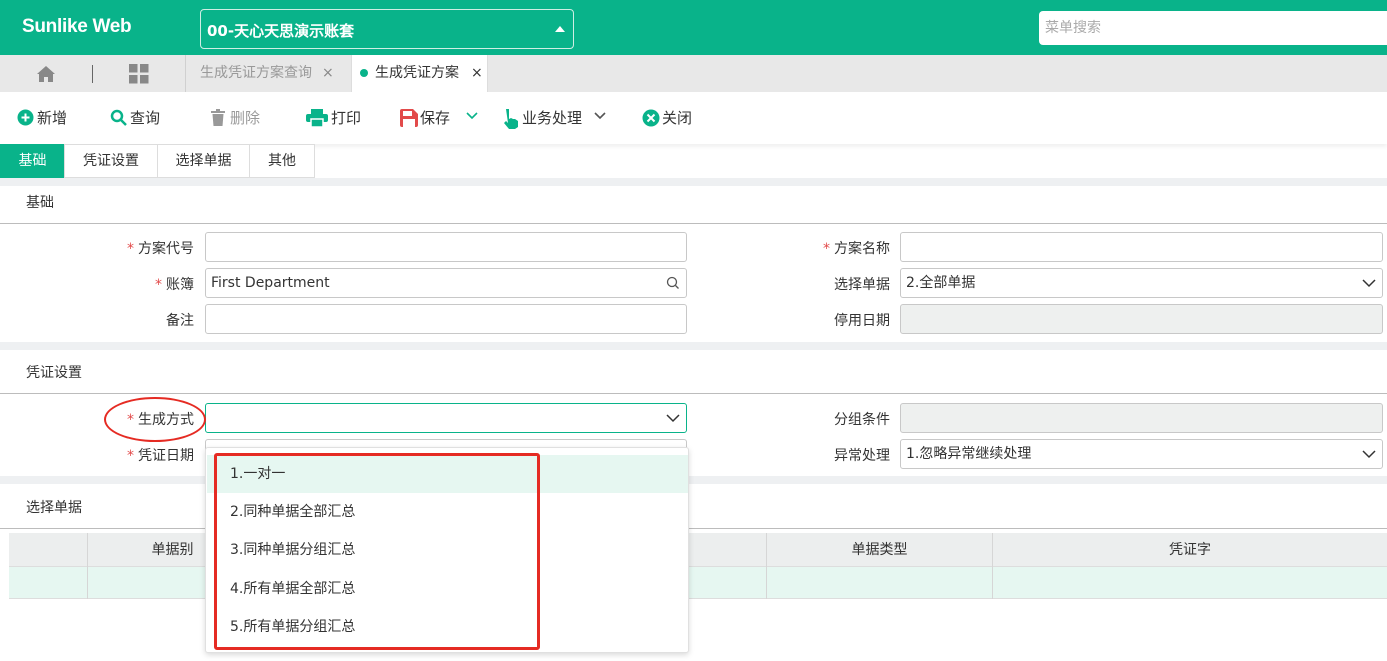  I want to click on save-disk-icon, so click(409, 118).